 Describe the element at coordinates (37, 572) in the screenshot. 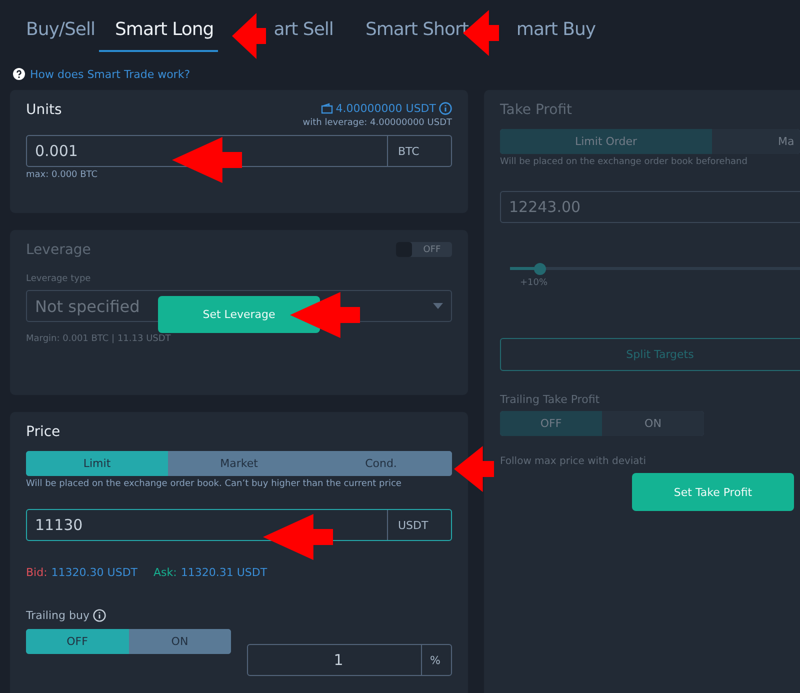

I see `bid-label: Bid:` at that location.